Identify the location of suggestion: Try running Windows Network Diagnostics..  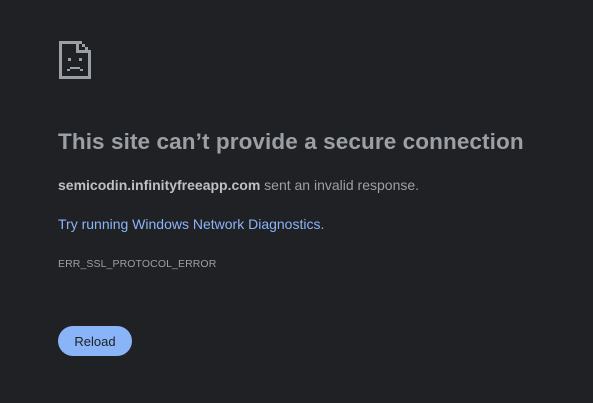
(191, 224).